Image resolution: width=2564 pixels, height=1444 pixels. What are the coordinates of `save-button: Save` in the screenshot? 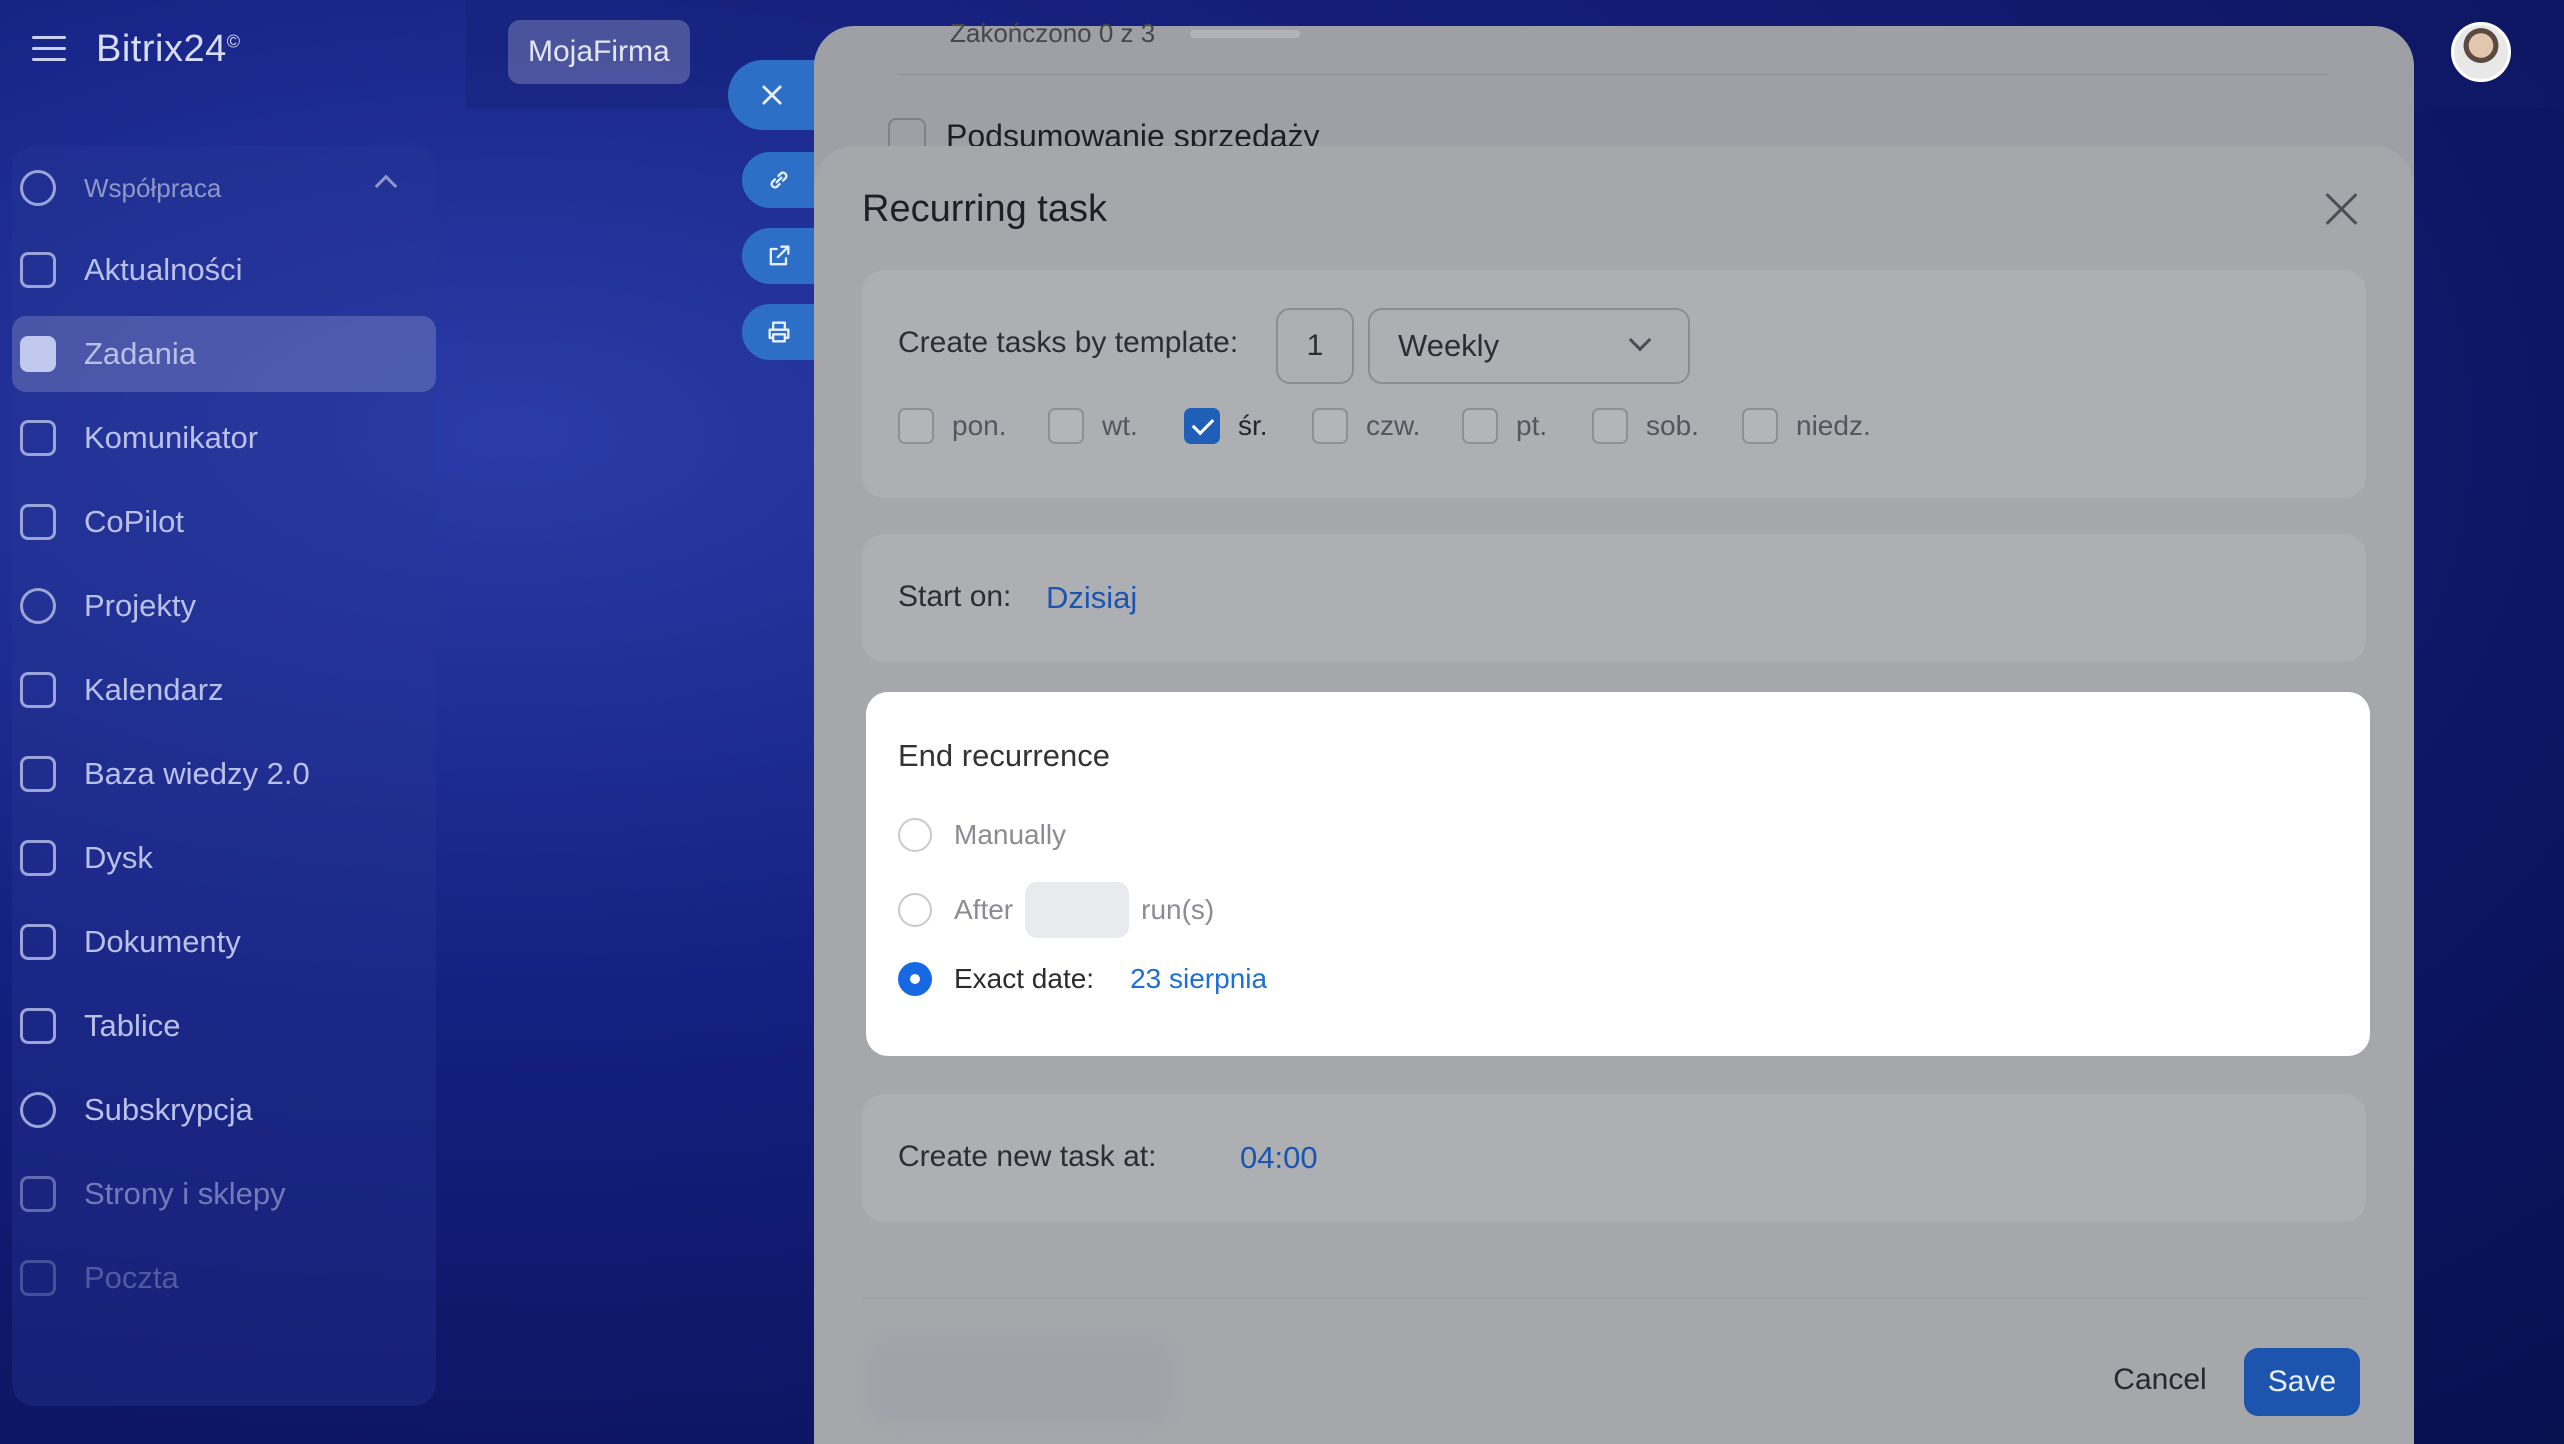 It's located at (2302, 1382).